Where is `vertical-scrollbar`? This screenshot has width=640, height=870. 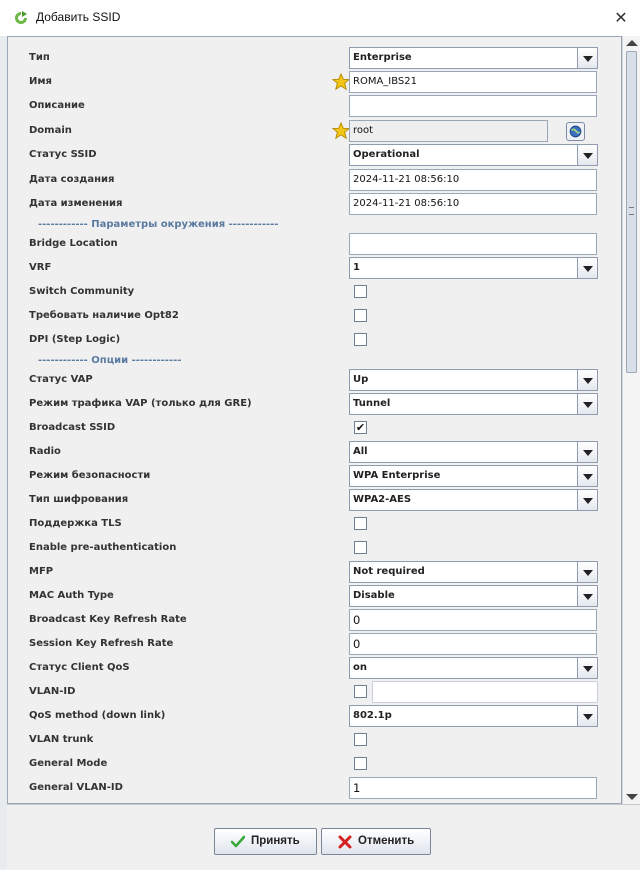
vertical-scrollbar is located at coordinates (631, 420).